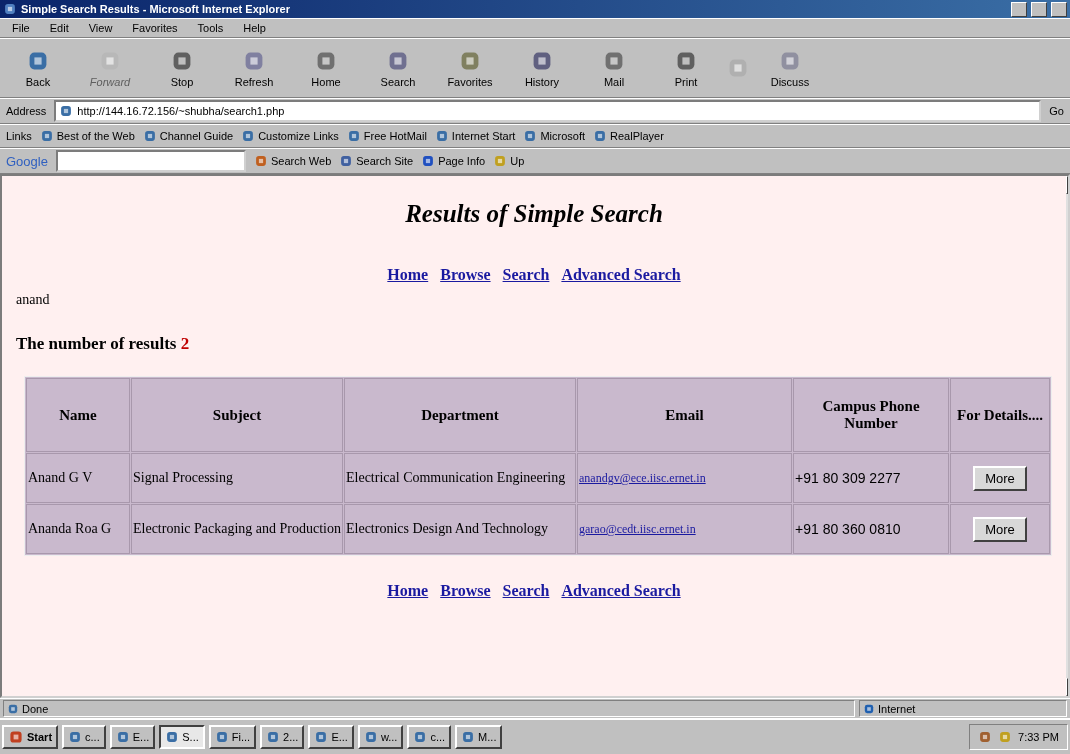 This screenshot has height=754, width=1070. I want to click on results-count: 2, so click(185, 343).